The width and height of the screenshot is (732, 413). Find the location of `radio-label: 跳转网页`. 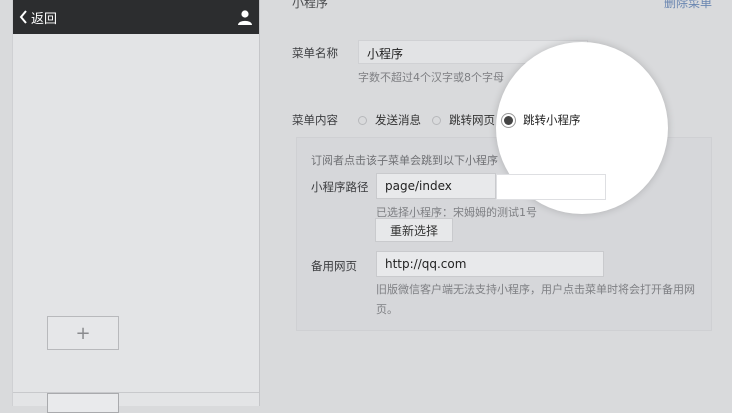

radio-label: 跳转网页 is located at coordinates (472, 120).